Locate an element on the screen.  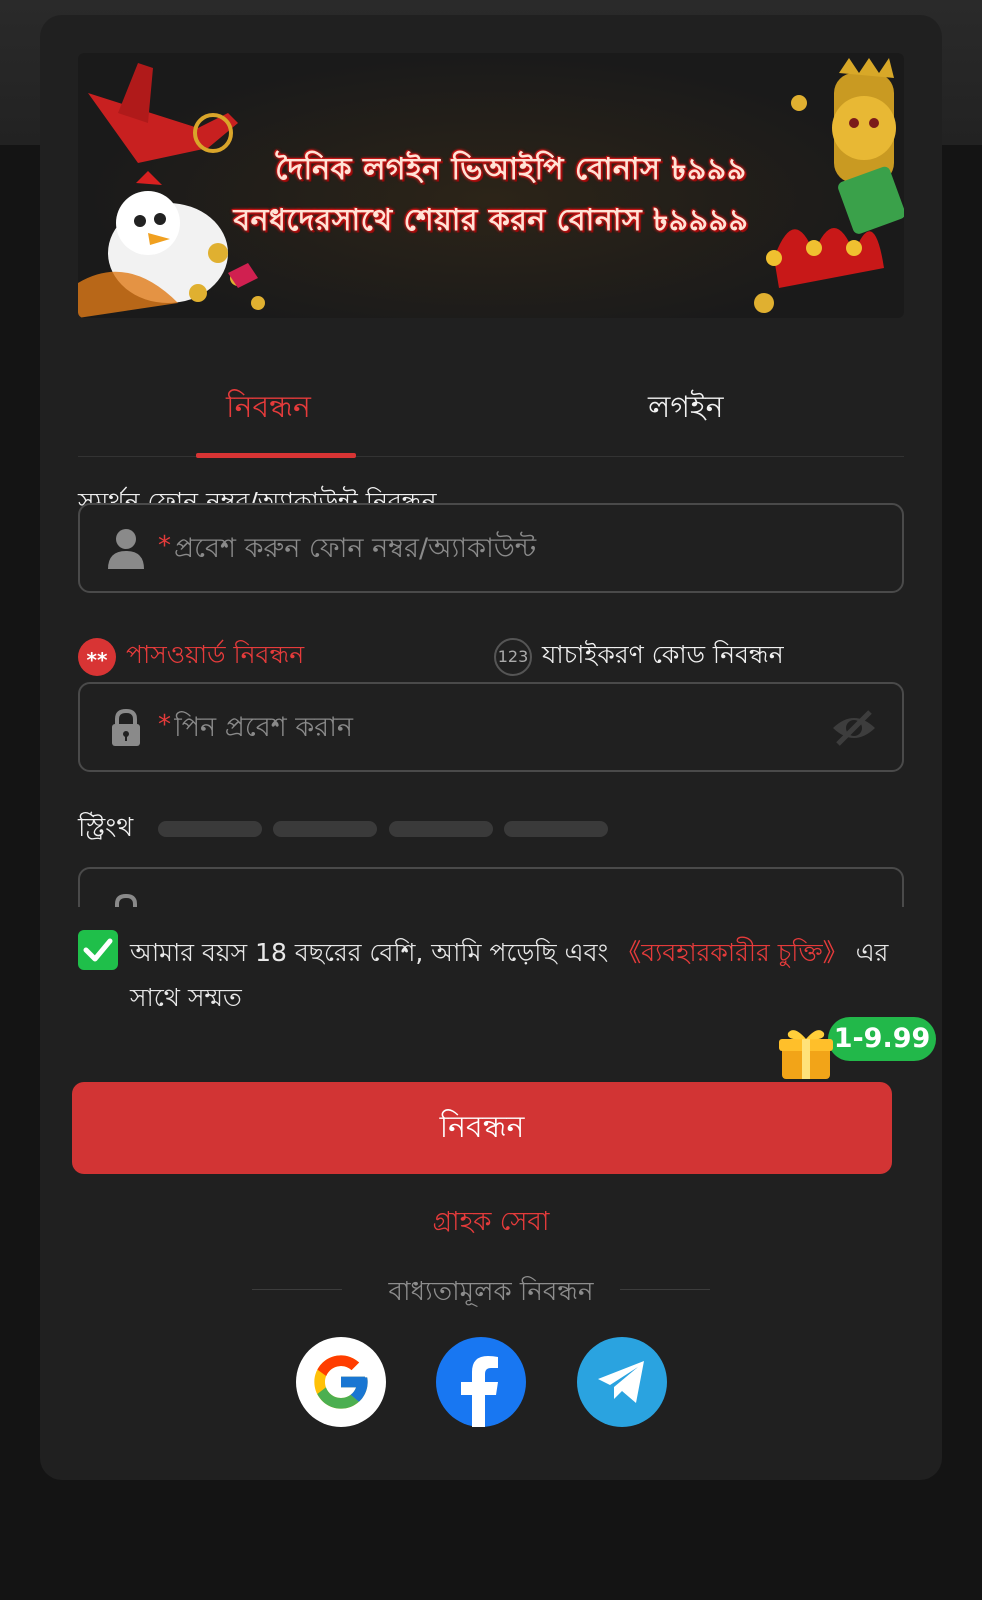
promo-badge: 1-9.99 is located at coordinates (857, 1052).